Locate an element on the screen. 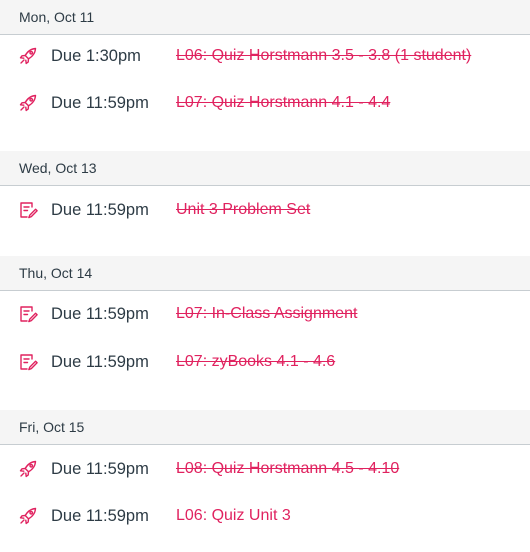 This screenshot has height=552, width=530. planner-item: Due 11:59pm L07: In-Class Assignment is located at coordinates (265, 314).